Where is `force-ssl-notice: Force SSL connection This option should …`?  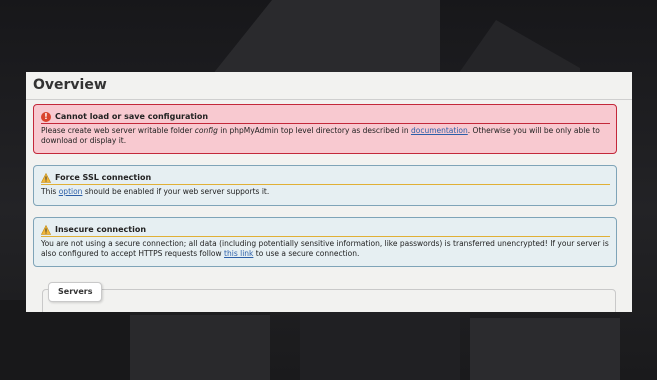 force-ssl-notice: Force SSL connection This option should … is located at coordinates (325, 185).